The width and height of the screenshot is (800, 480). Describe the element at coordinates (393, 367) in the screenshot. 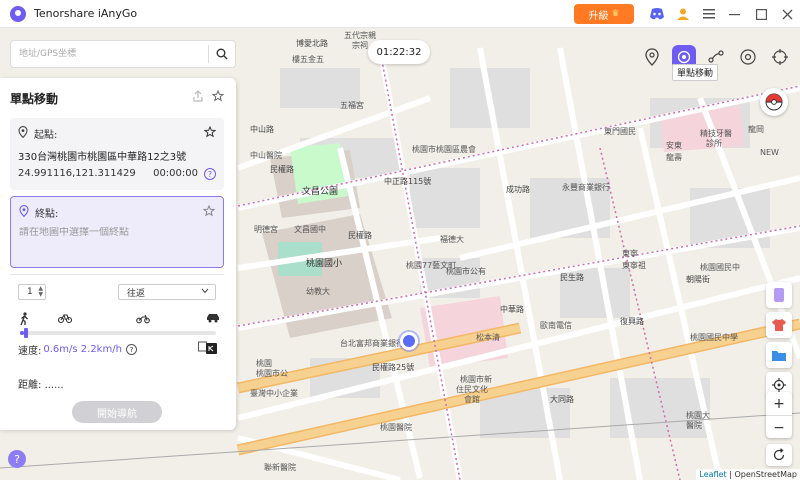

I see `map-label: 民權路25號` at that location.